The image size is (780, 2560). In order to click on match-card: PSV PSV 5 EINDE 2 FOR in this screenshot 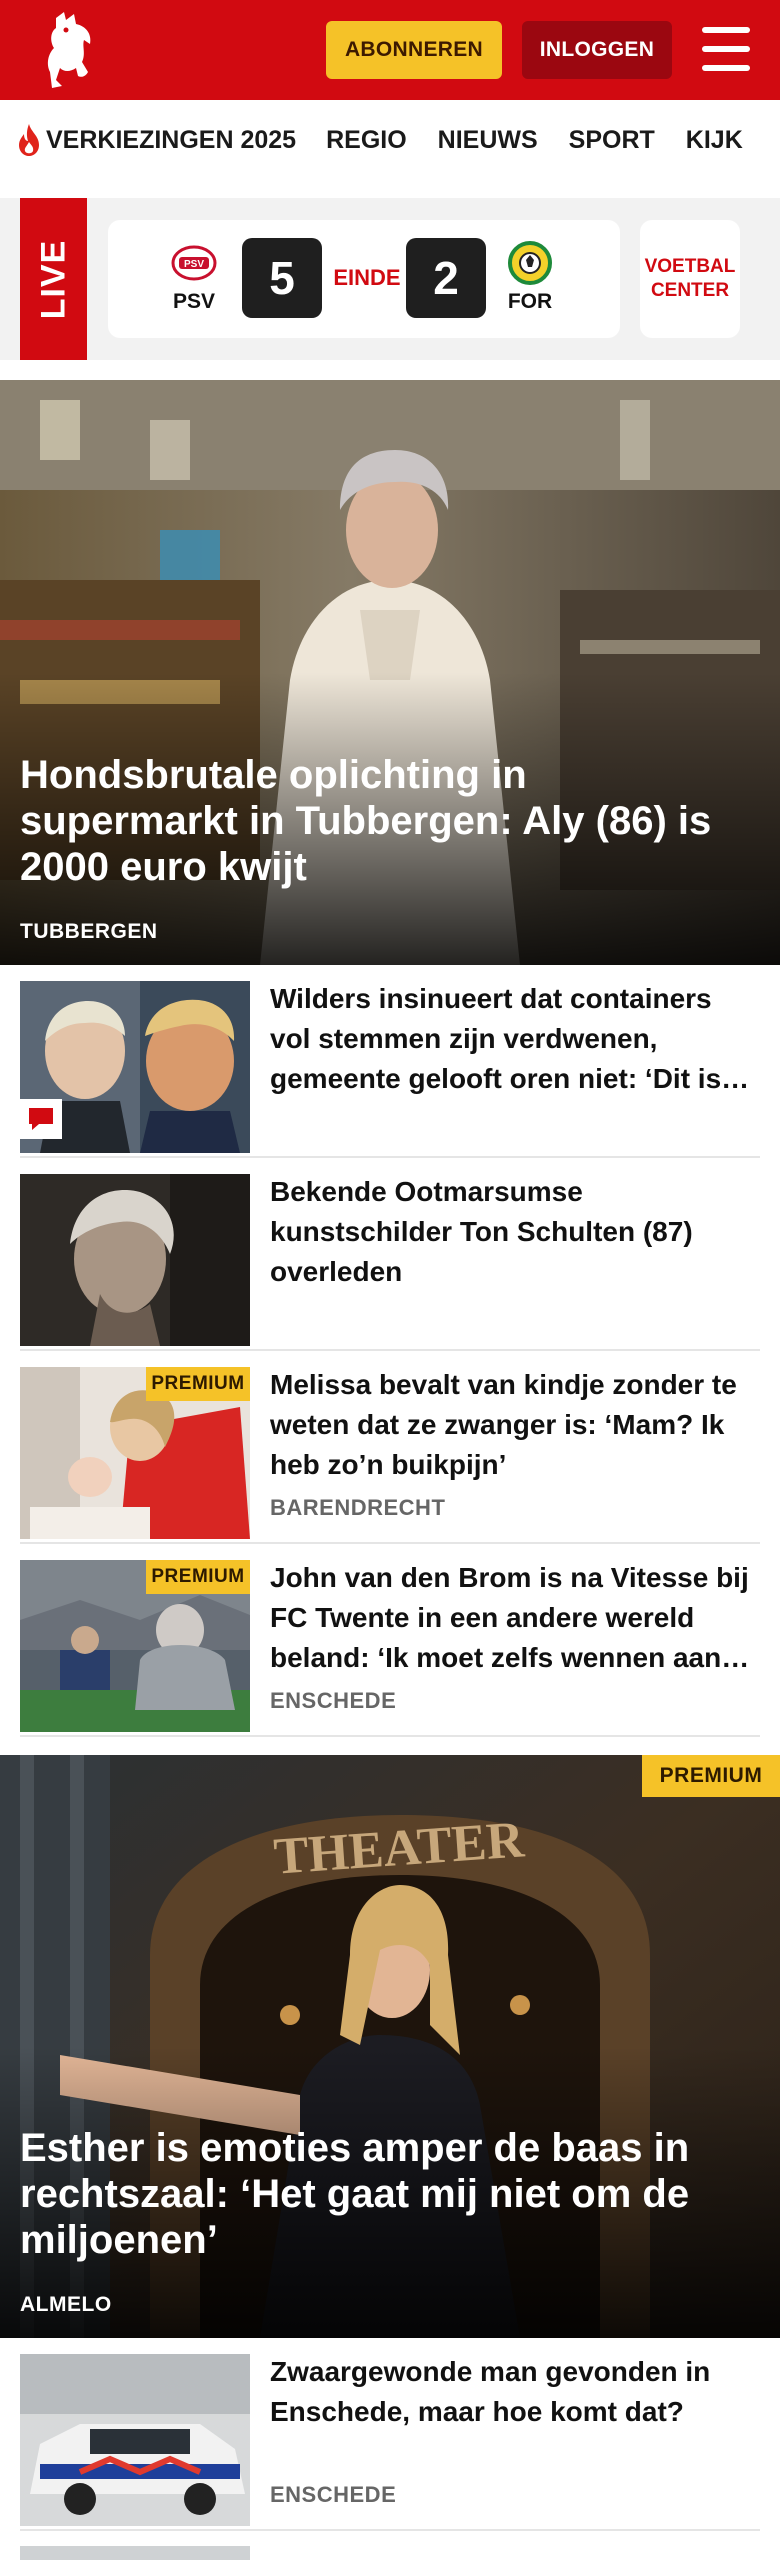, I will do `click(364, 279)`.